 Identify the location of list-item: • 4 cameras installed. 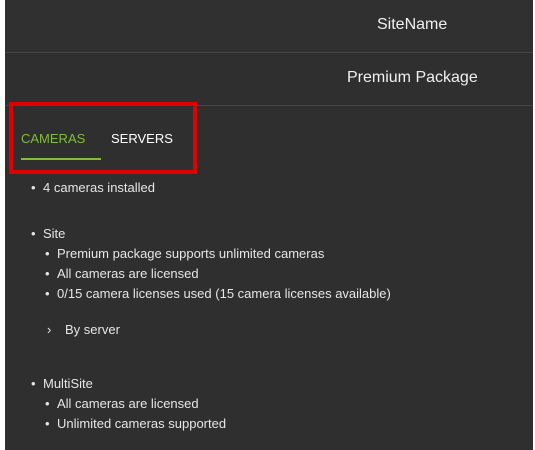
(93, 187).